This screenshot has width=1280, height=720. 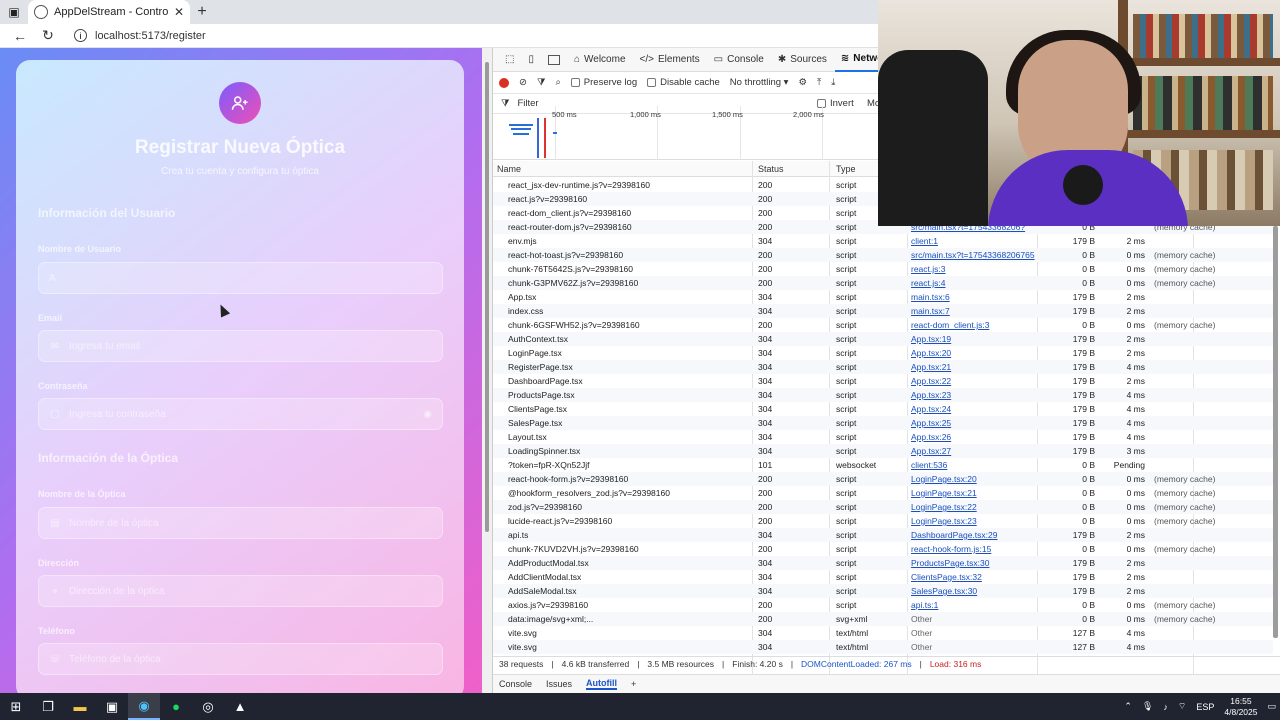 What do you see at coordinates (976, 535) in the screenshot?
I see `request-initiator: DashboardPage.tsx:29` at bounding box center [976, 535].